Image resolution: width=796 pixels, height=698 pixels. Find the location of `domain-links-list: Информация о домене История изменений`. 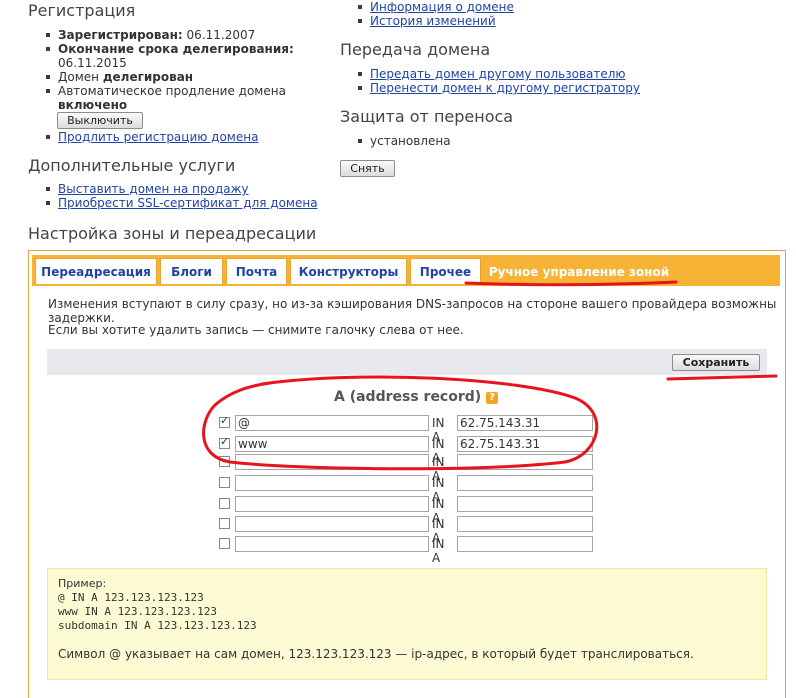

domain-links-list: Информация о домене История изменений is located at coordinates (506, 14).